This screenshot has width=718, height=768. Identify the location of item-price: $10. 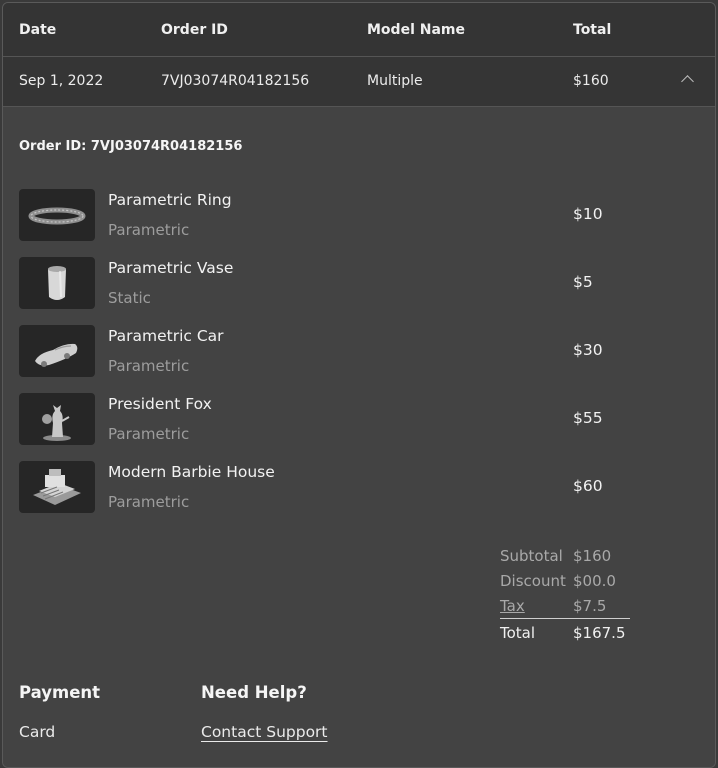
(588, 214).